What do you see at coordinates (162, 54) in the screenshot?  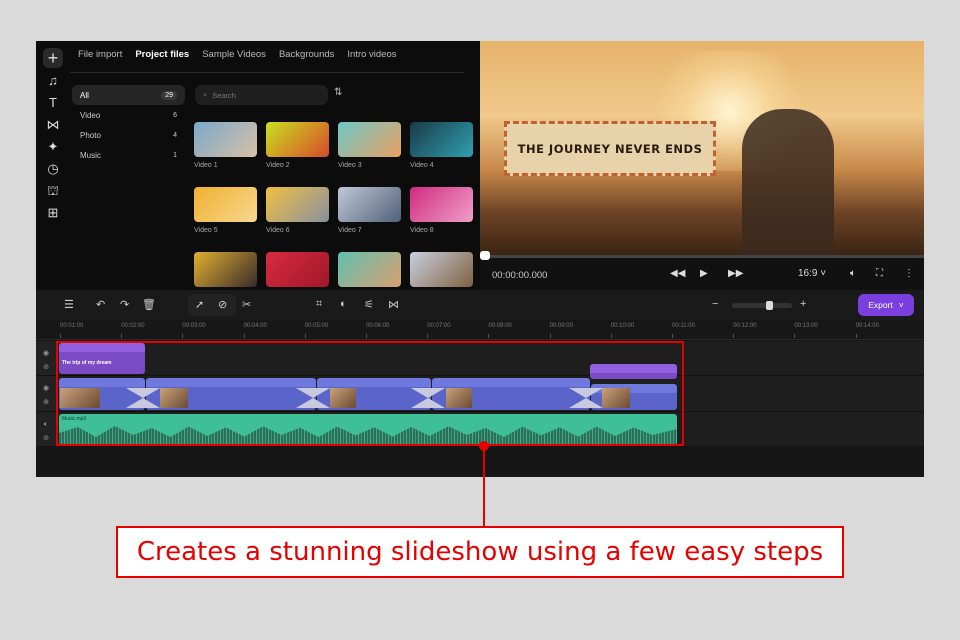 I see `tab-project-files: Project files` at bounding box center [162, 54].